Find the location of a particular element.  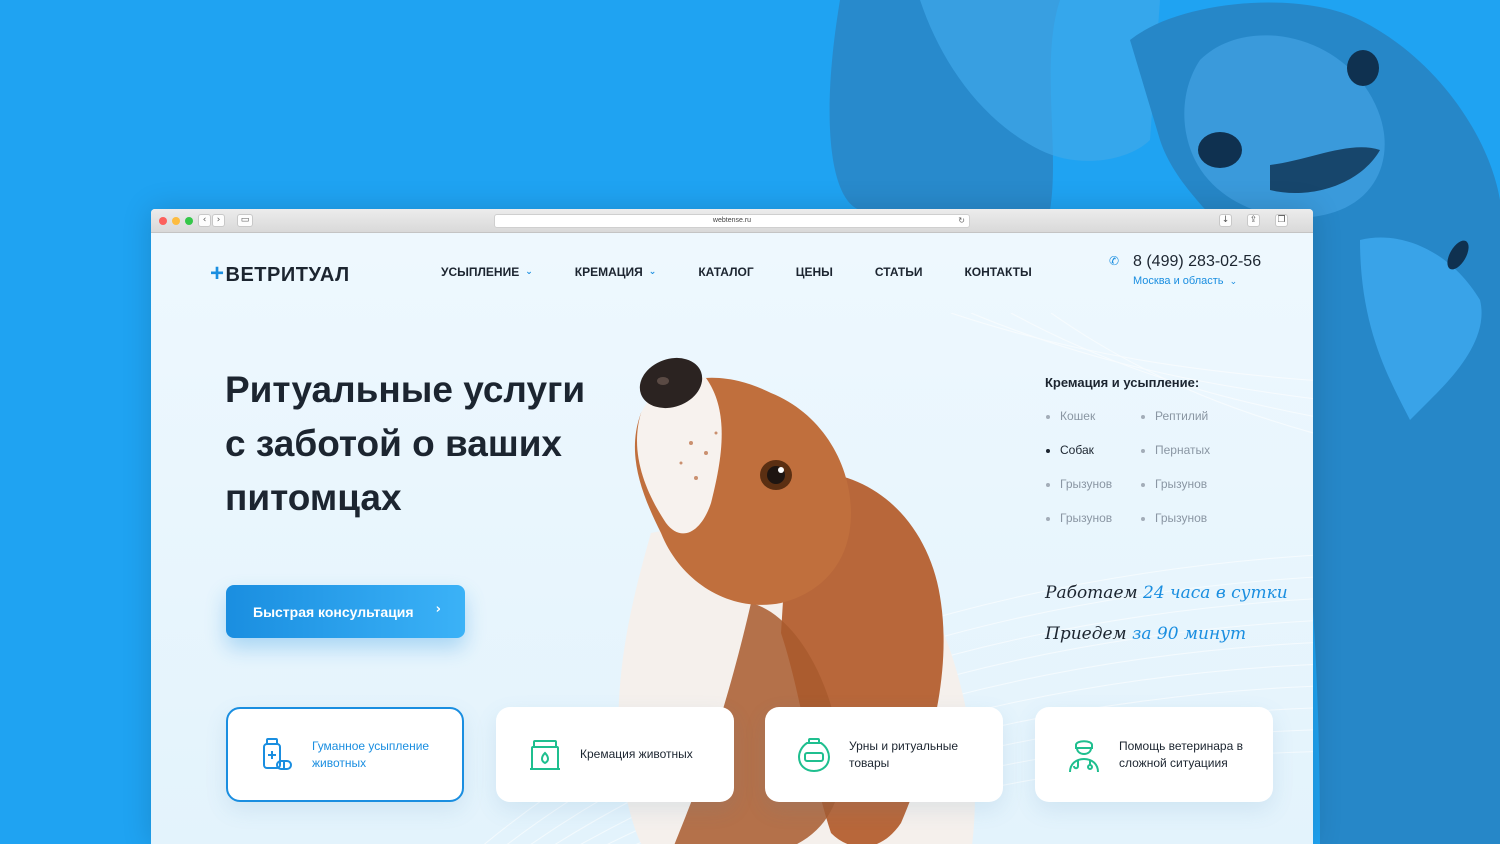

card-label-line: Гуманное усыпление is located at coordinates (371, 745).